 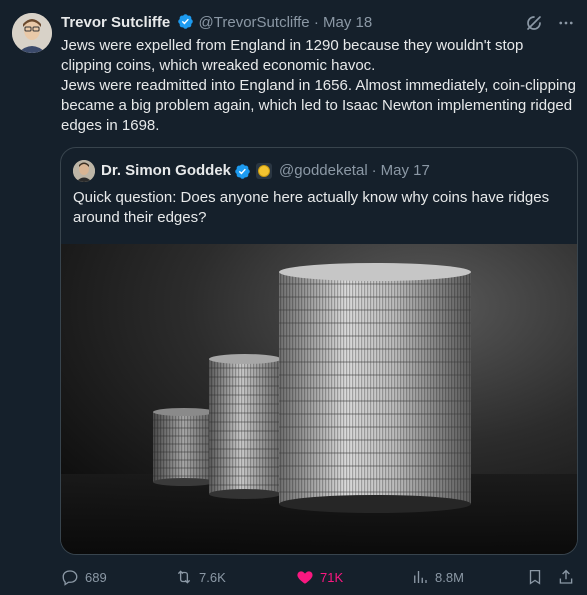 I want to click on bookmark-button, so click(x=535, y=577).